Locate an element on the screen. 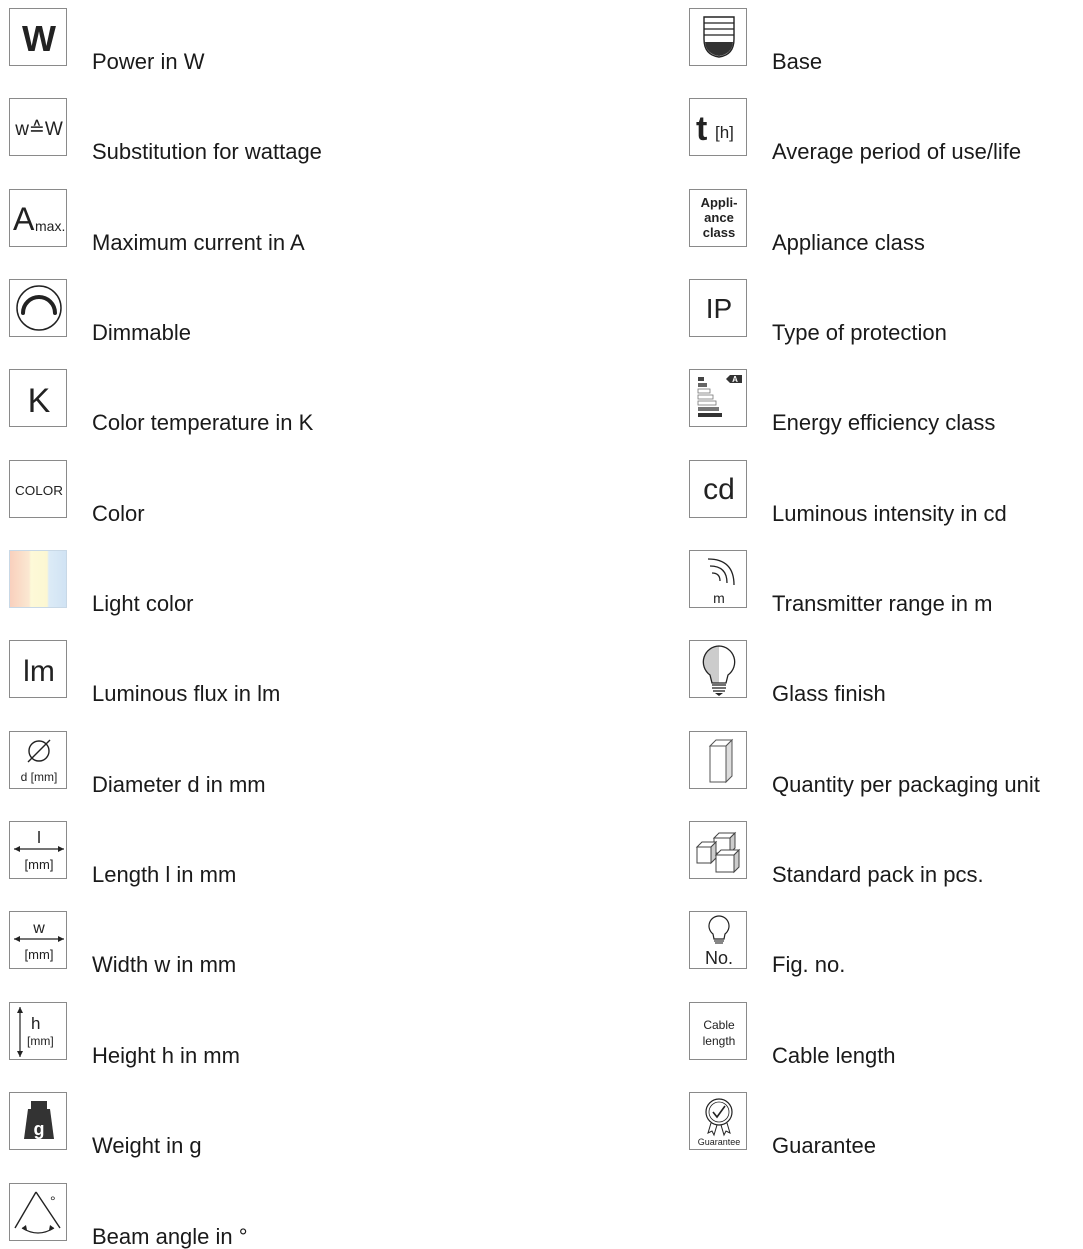 Image resolution: width=1083 pixels, height=1249 pixels. legend-label: Maximum current in A is located at coordinates (198, 242).